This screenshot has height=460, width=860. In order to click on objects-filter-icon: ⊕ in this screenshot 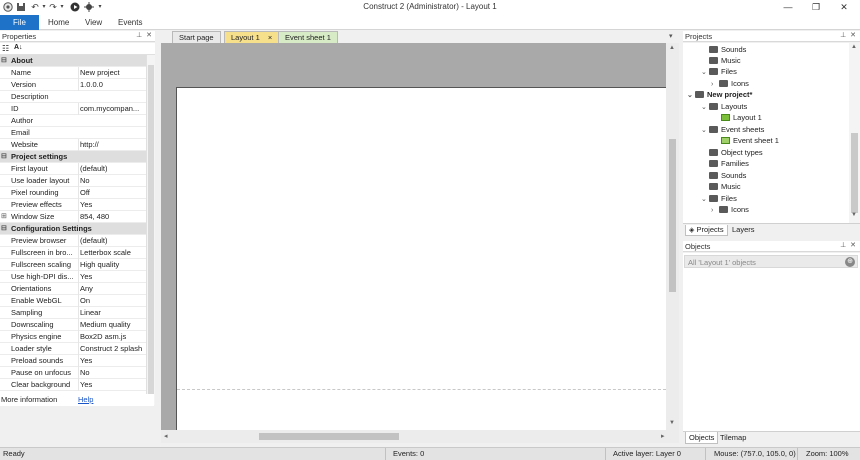, I will do `click(850, 262)`.